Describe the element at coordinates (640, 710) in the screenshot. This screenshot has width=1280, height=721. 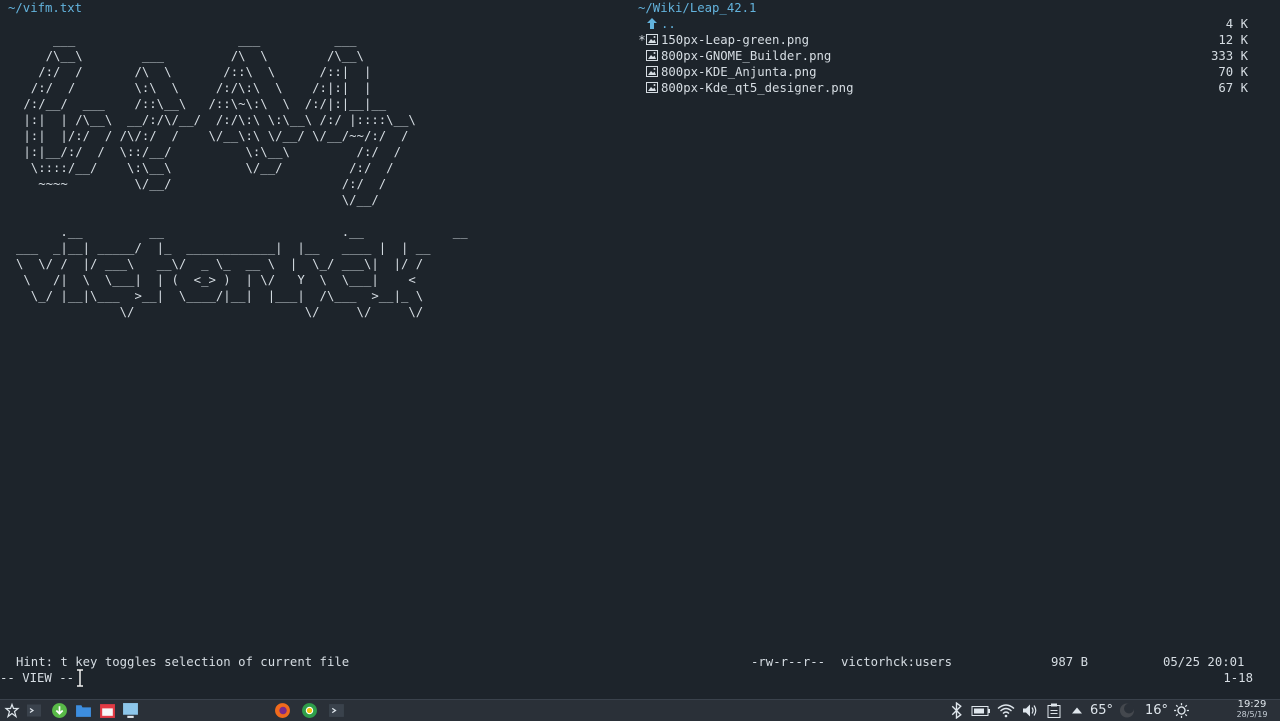
I see `taskbar: 65° 16° 19:29 28/5/19` at that location.